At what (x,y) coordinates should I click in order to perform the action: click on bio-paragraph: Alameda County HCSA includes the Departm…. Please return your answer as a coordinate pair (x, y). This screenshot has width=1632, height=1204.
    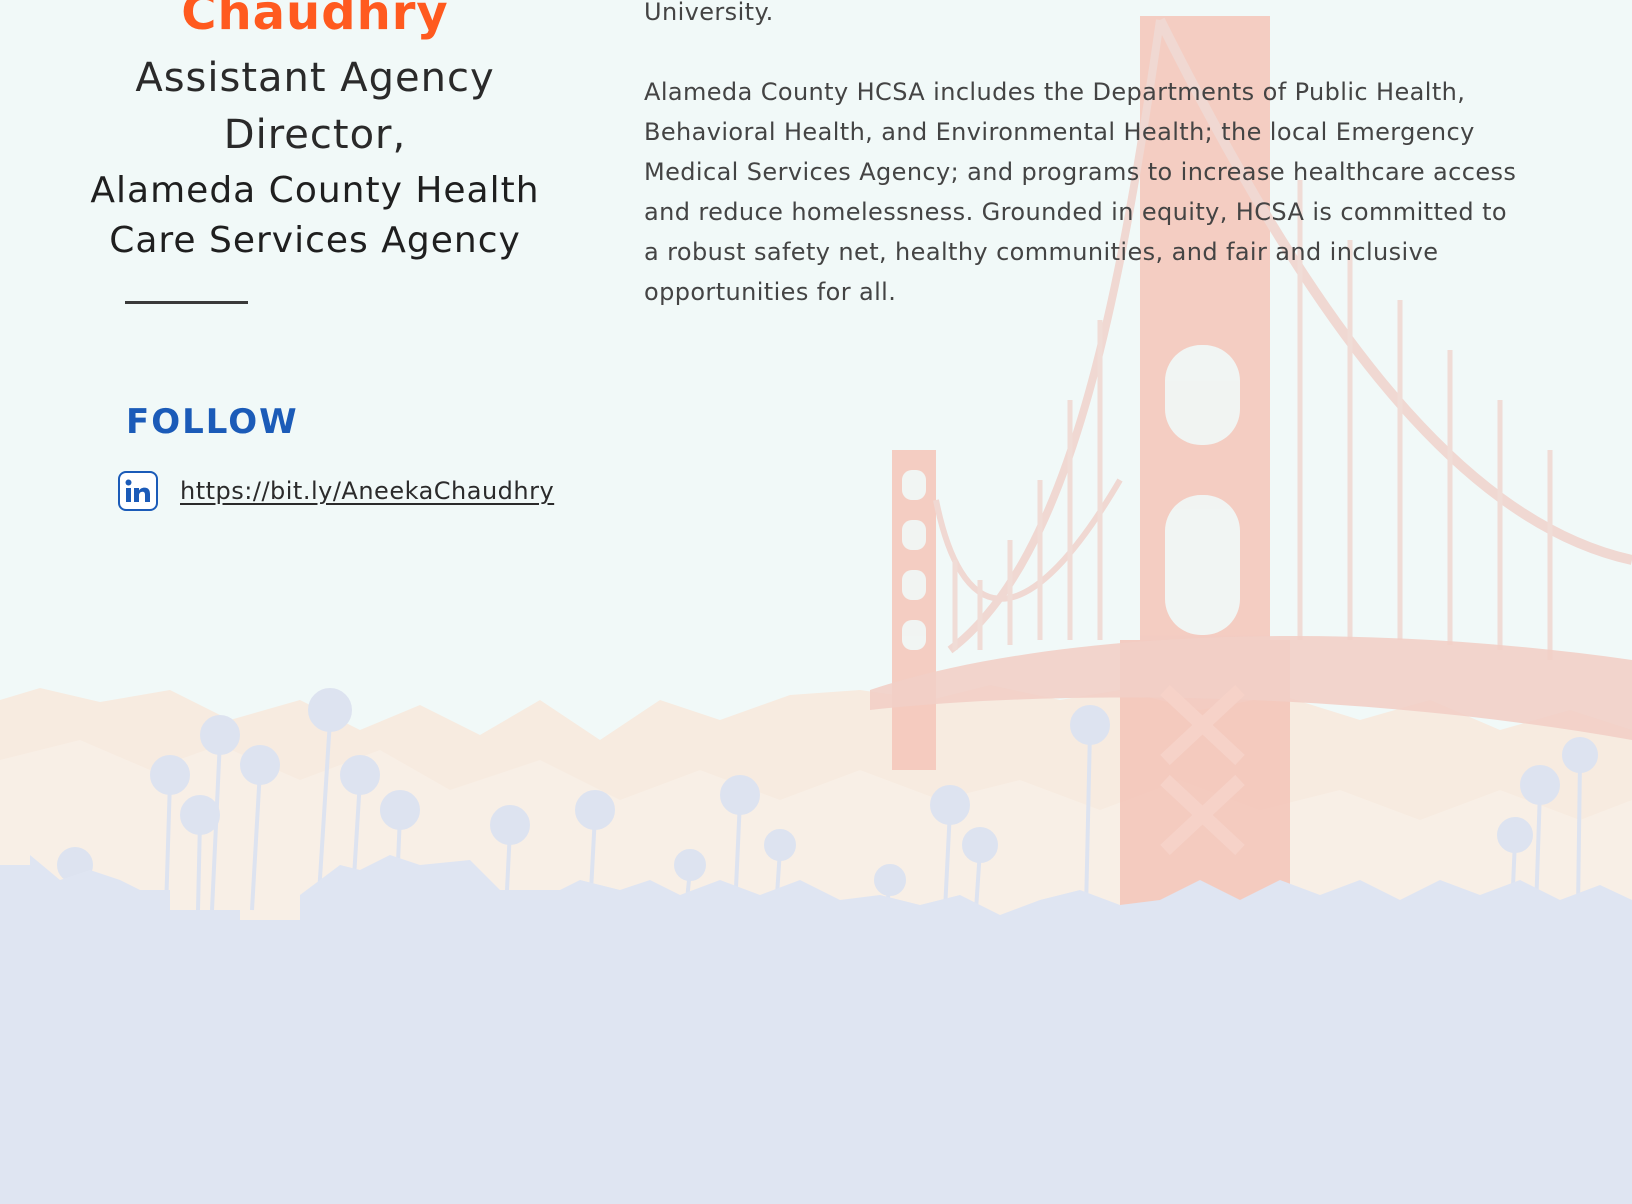
    Looking at the image, I should click on (1080, 192).